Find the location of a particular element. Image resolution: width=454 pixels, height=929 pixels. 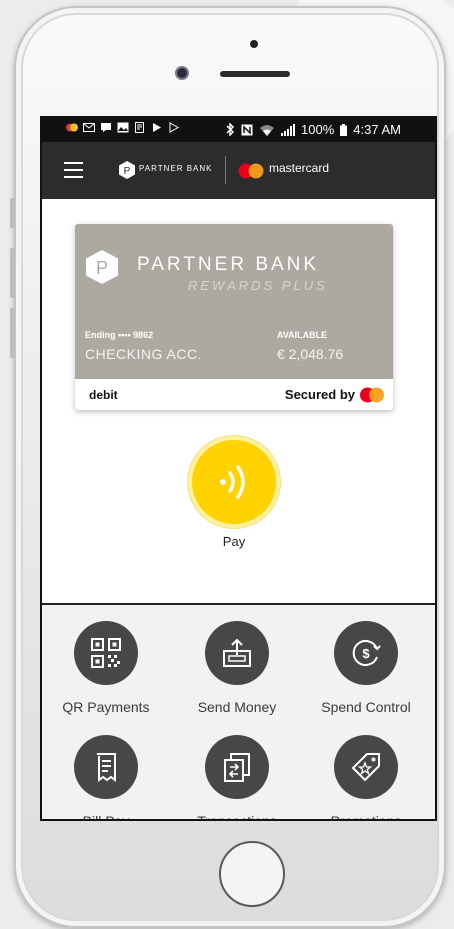

brand-name: PARTNER BANK is located at coordinates (176, 168).